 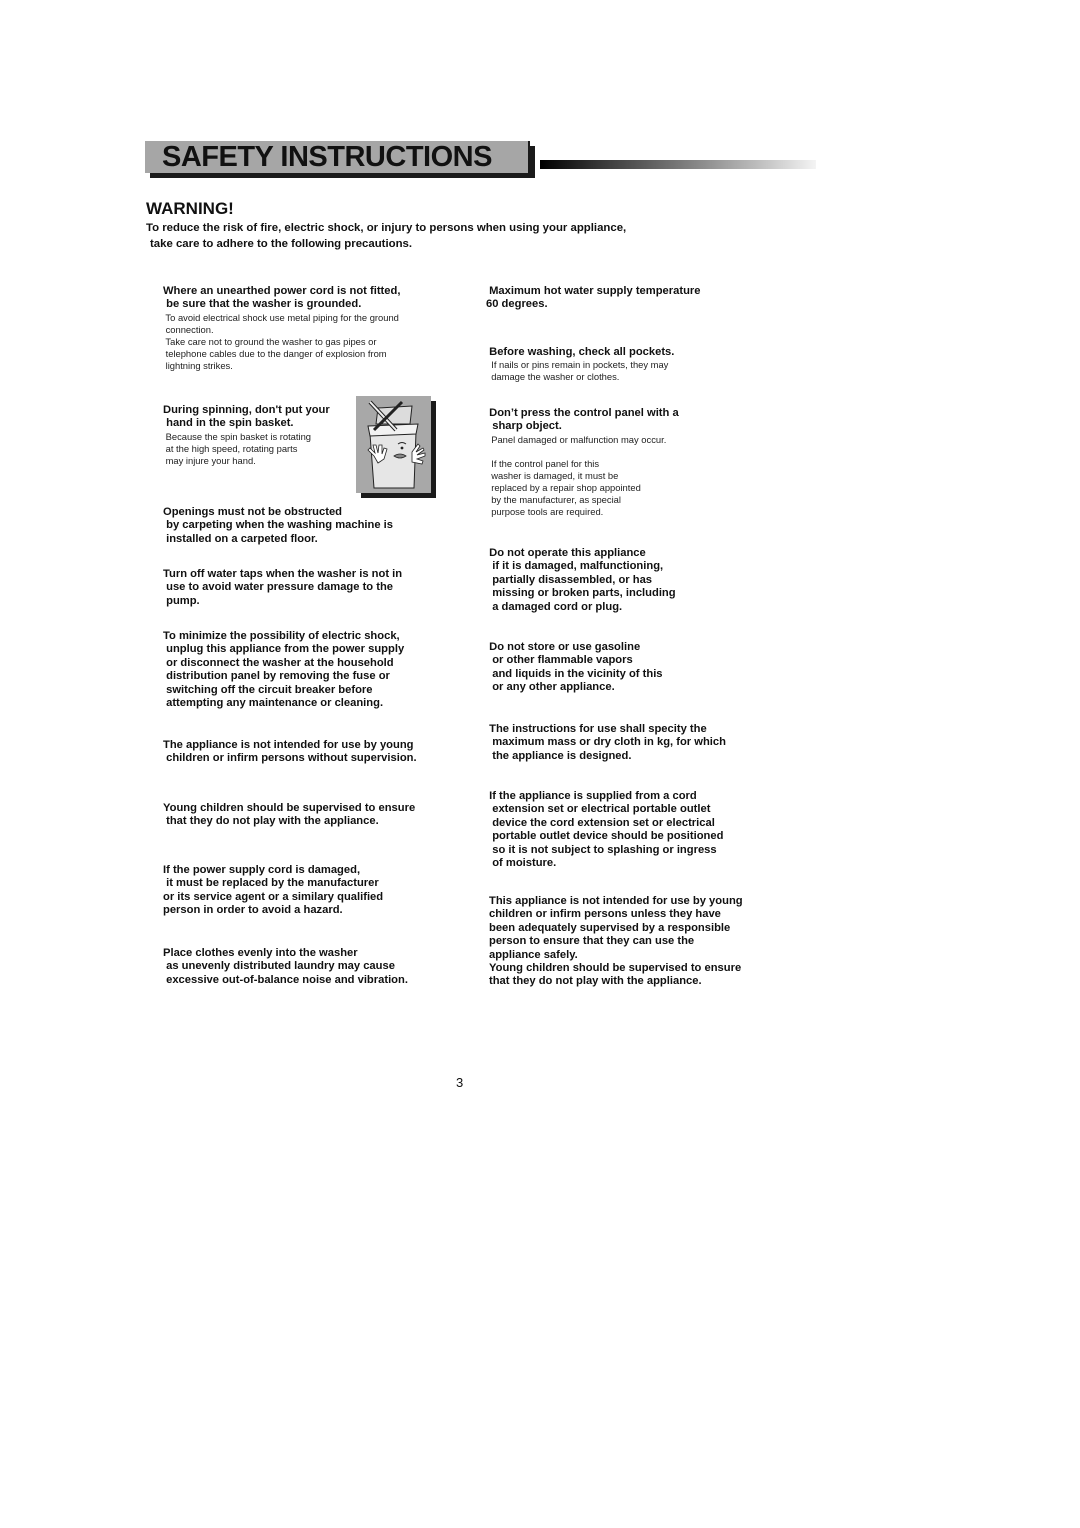 What do you see at coordinates (569, 579) in the screenshot?
I see `item-heading-line: partially disassembled, or has` at bounding box center [569, 579].